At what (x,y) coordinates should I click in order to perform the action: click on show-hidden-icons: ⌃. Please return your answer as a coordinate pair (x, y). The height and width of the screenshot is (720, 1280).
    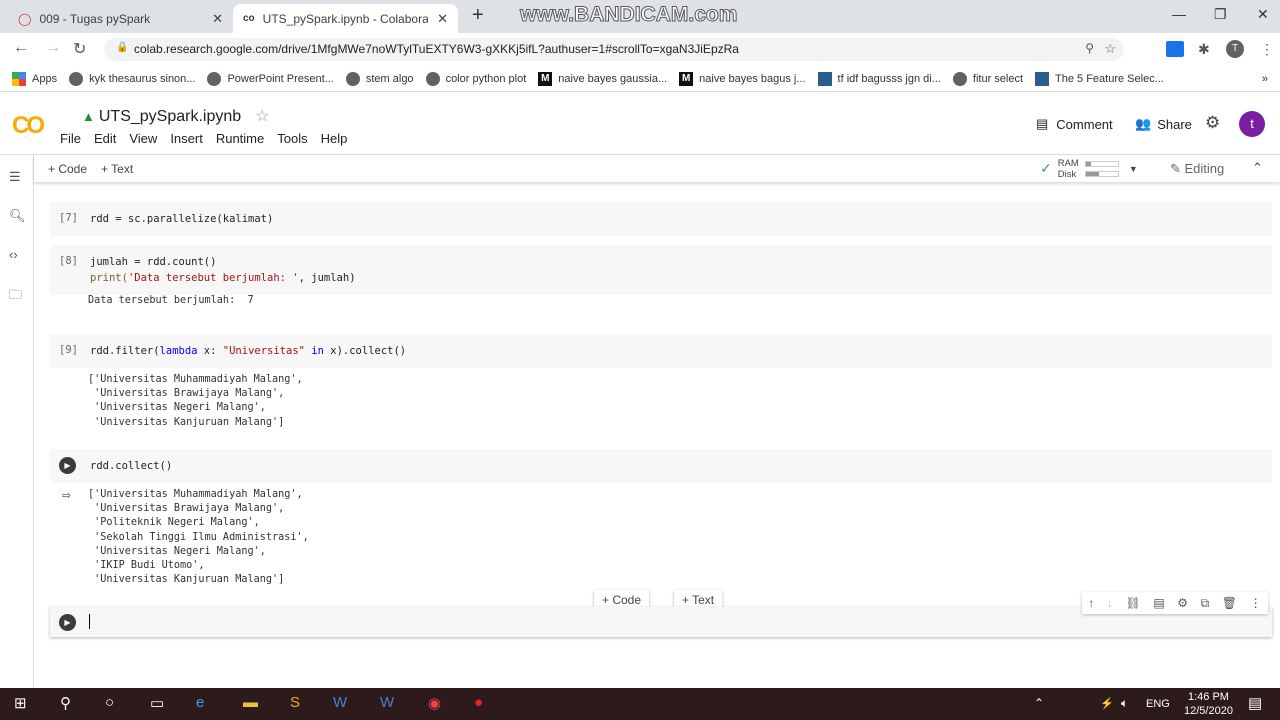
    Looking at the image, I should click on (1039, 703).